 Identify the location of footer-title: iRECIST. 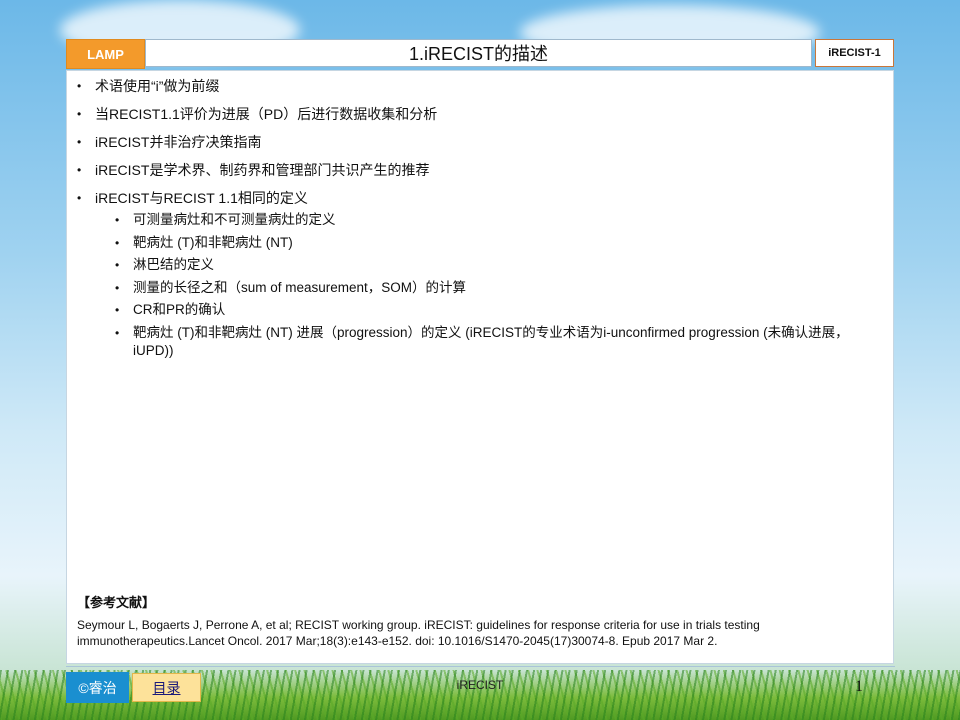
(480, 685).